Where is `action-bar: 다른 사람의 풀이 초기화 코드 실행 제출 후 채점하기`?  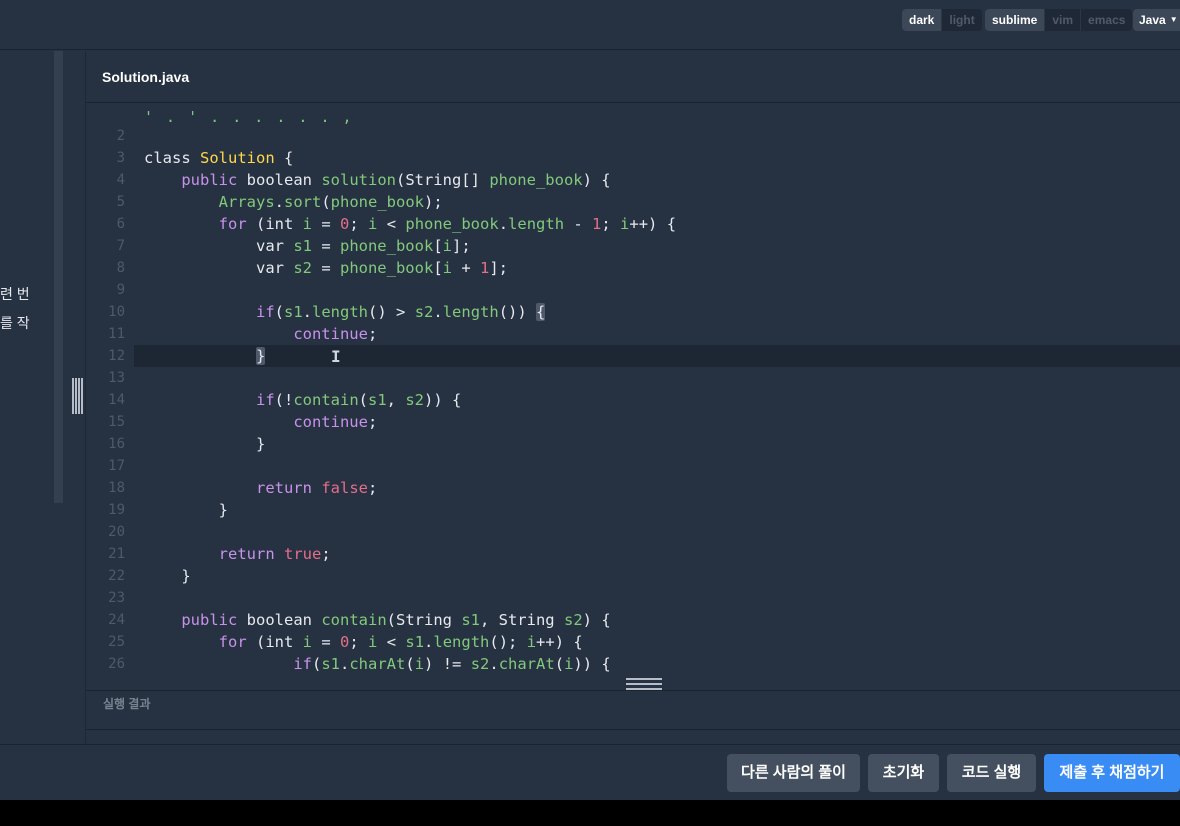
action-bar: 다른 사람의 풀이 초기화 코드 실행 제출 후 채점하기 is located at coordinates (590, 772).